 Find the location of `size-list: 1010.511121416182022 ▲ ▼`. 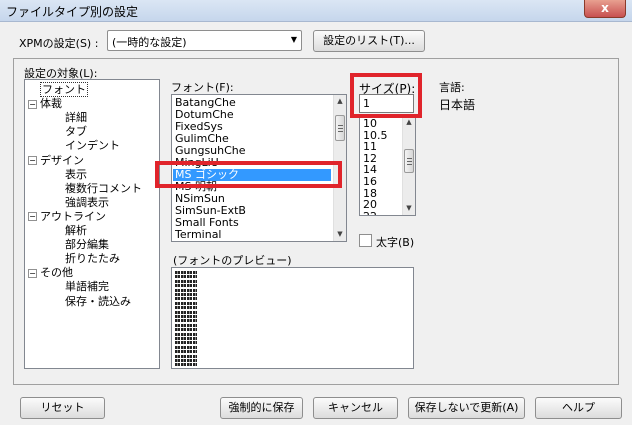

size-list: 1010.511121416182022 ▲ ▼ is located at coordinates (387, 165).